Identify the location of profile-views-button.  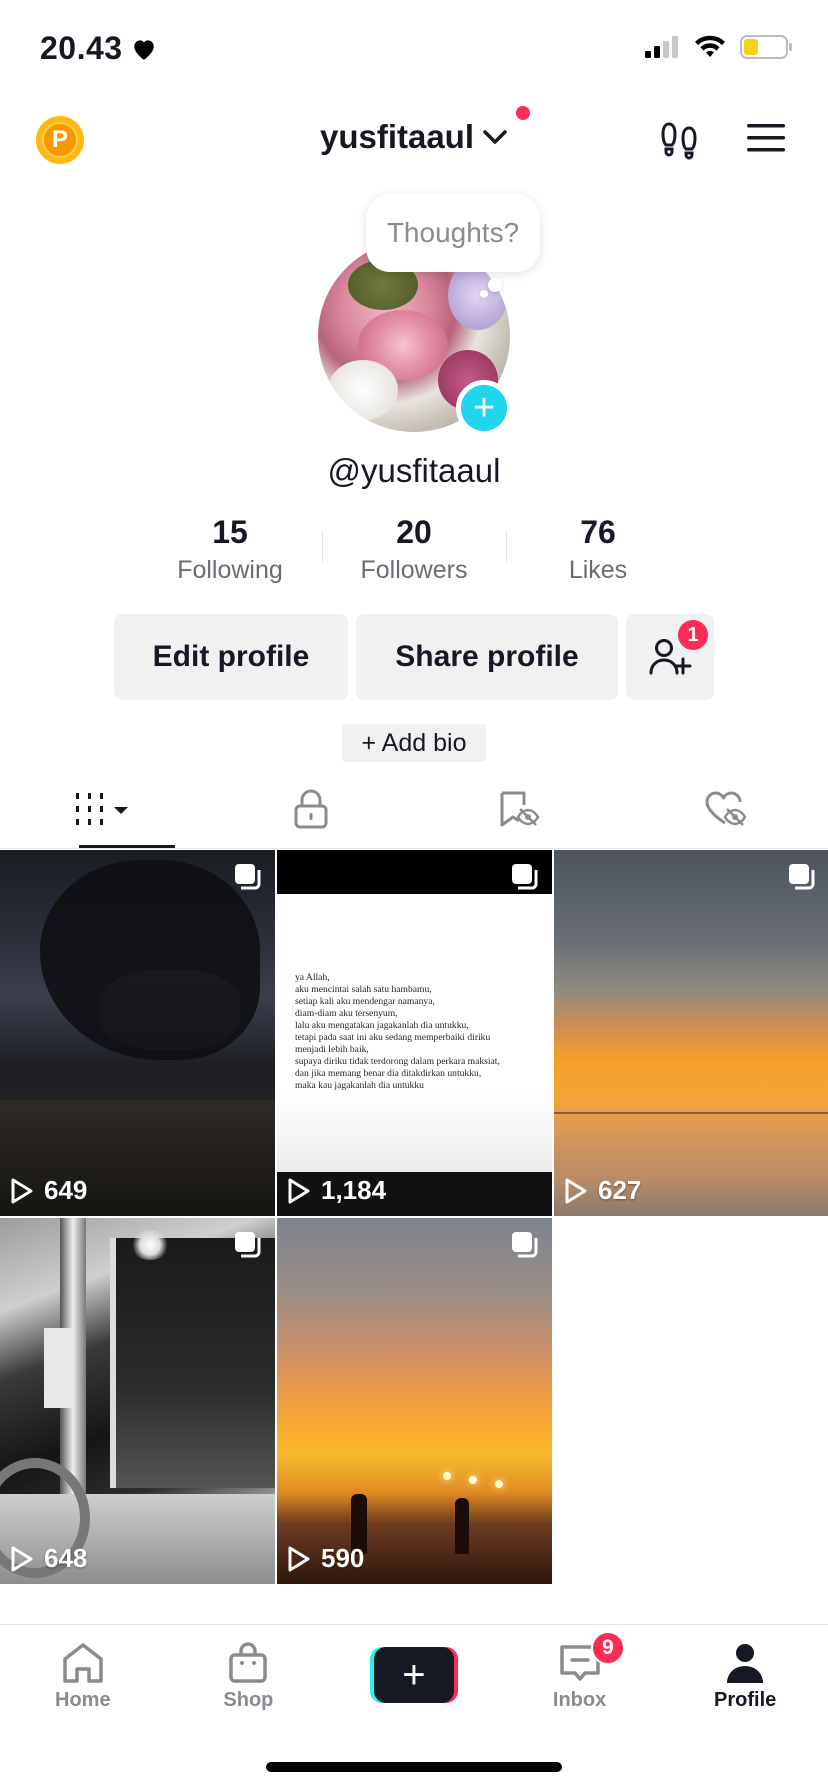
(680, 142).